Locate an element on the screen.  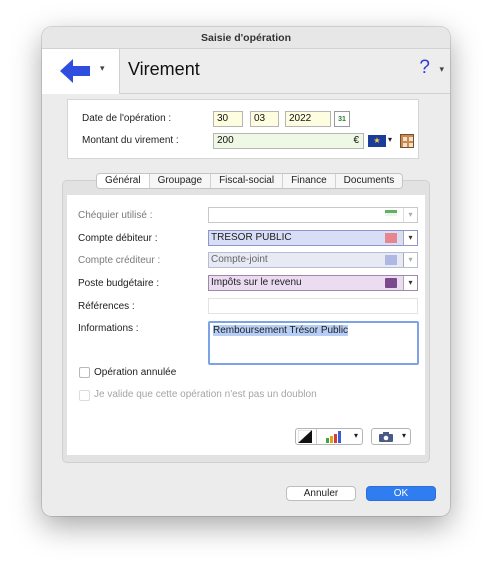
budget-select: Impôts sur le revenu ▾ is located at coordinates (313, 283).